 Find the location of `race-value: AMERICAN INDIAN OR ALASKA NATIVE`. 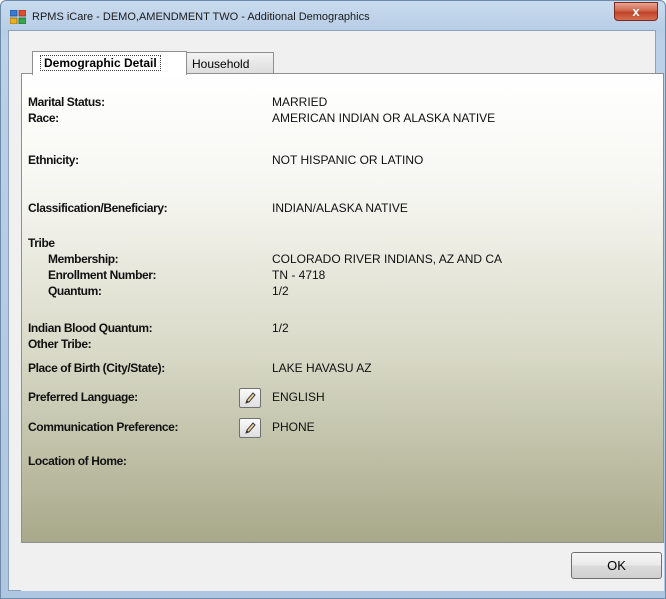

race-value: AMERICAN INDIAN OR ALASKA NATIVE is located at coordinates (384, 118).